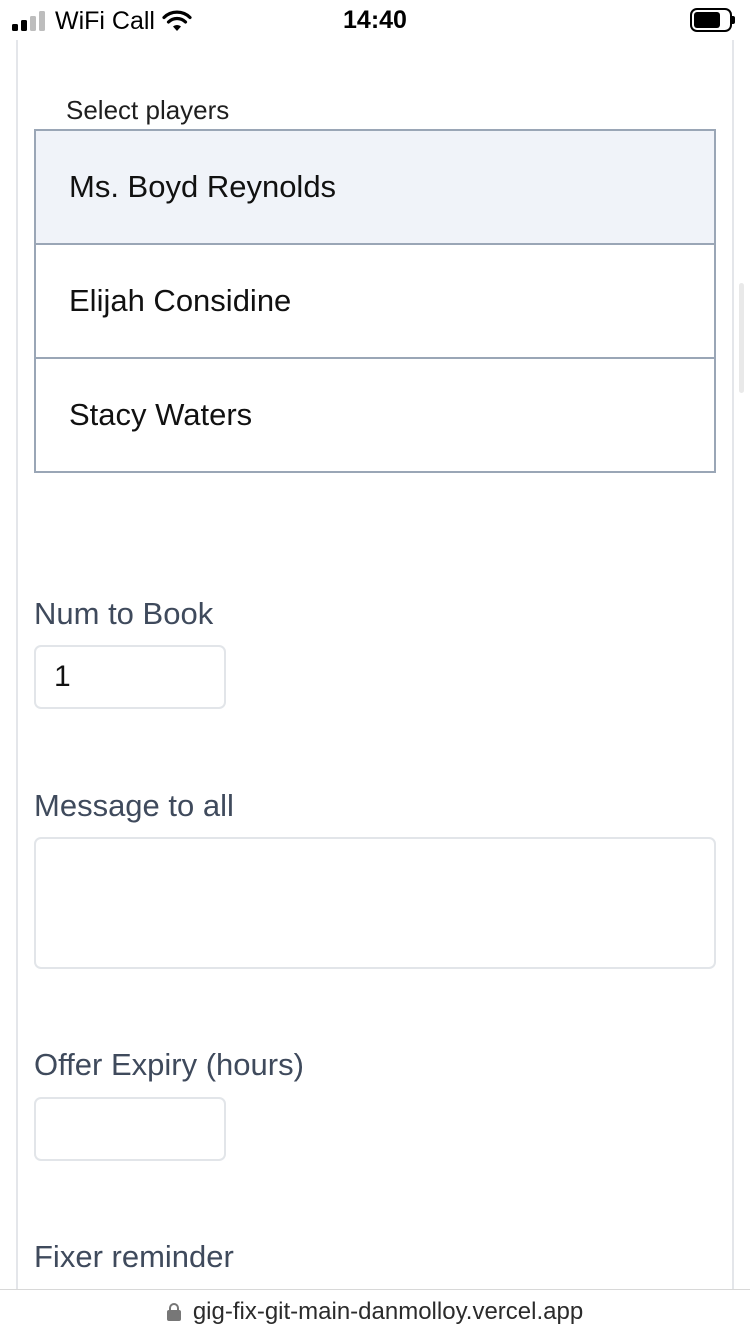  Describe the element at coordinates (375, 415) in the screenshot. I see `player-option: Stacy Waters` at that location.